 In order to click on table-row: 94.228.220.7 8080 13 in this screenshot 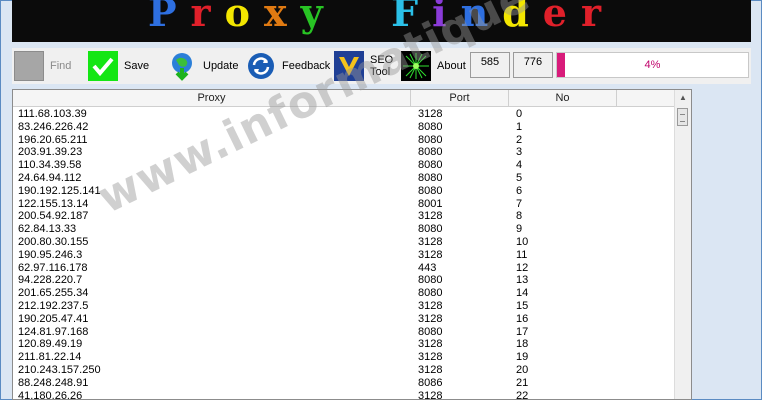, I will do `click(344, 280)`.